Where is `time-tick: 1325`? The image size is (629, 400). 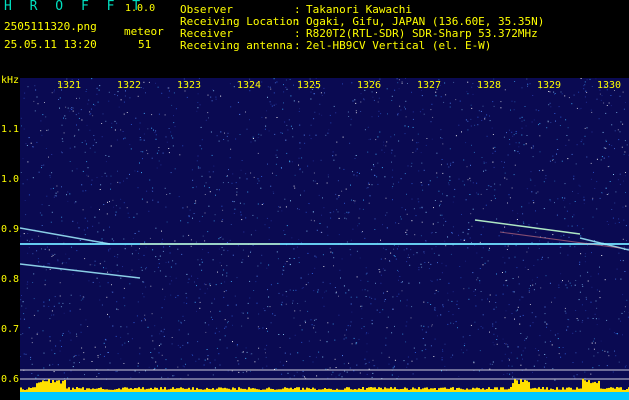
time-tick: 1325 is located at coordinates (309, 85).